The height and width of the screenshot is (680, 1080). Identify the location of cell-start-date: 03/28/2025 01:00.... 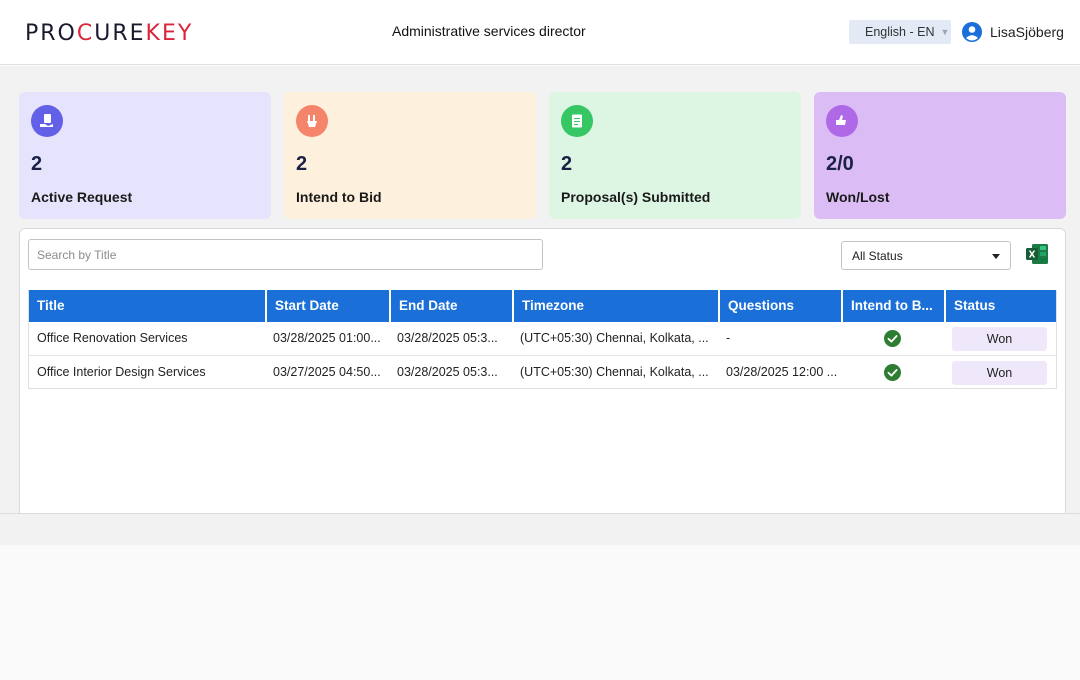
(327, 338).